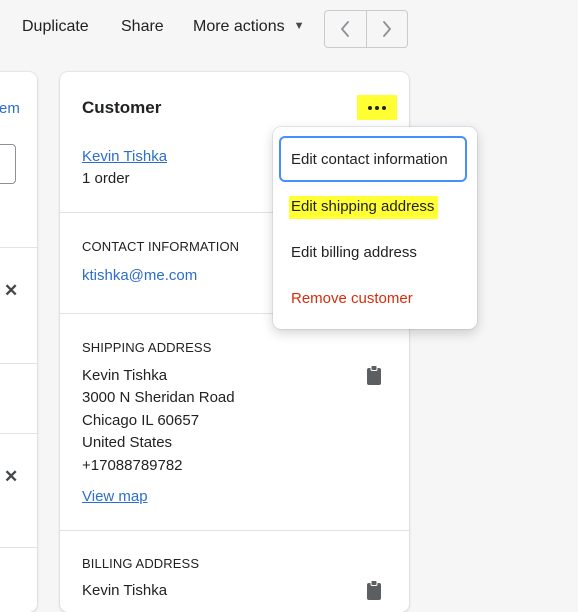 The height and width of the screenshot is (612, 578). What do you see at coordinates (124, 156) in the screenshot?
I see `customer-name-link: Kevin Tishka` at bounding box center [124, 156].